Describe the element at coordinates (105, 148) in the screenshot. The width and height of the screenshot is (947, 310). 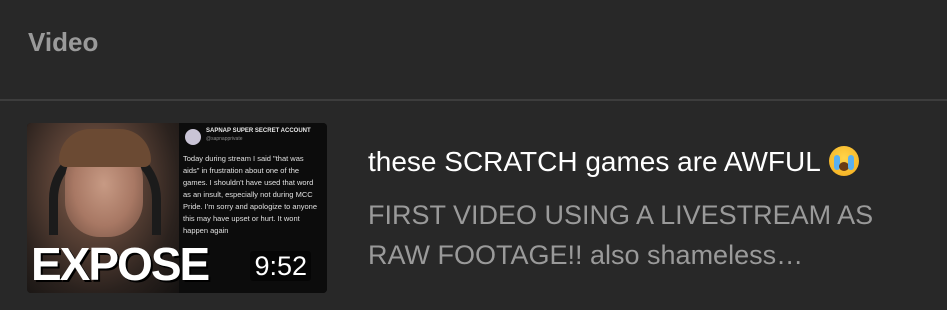
I see `hair-shape` at that location.